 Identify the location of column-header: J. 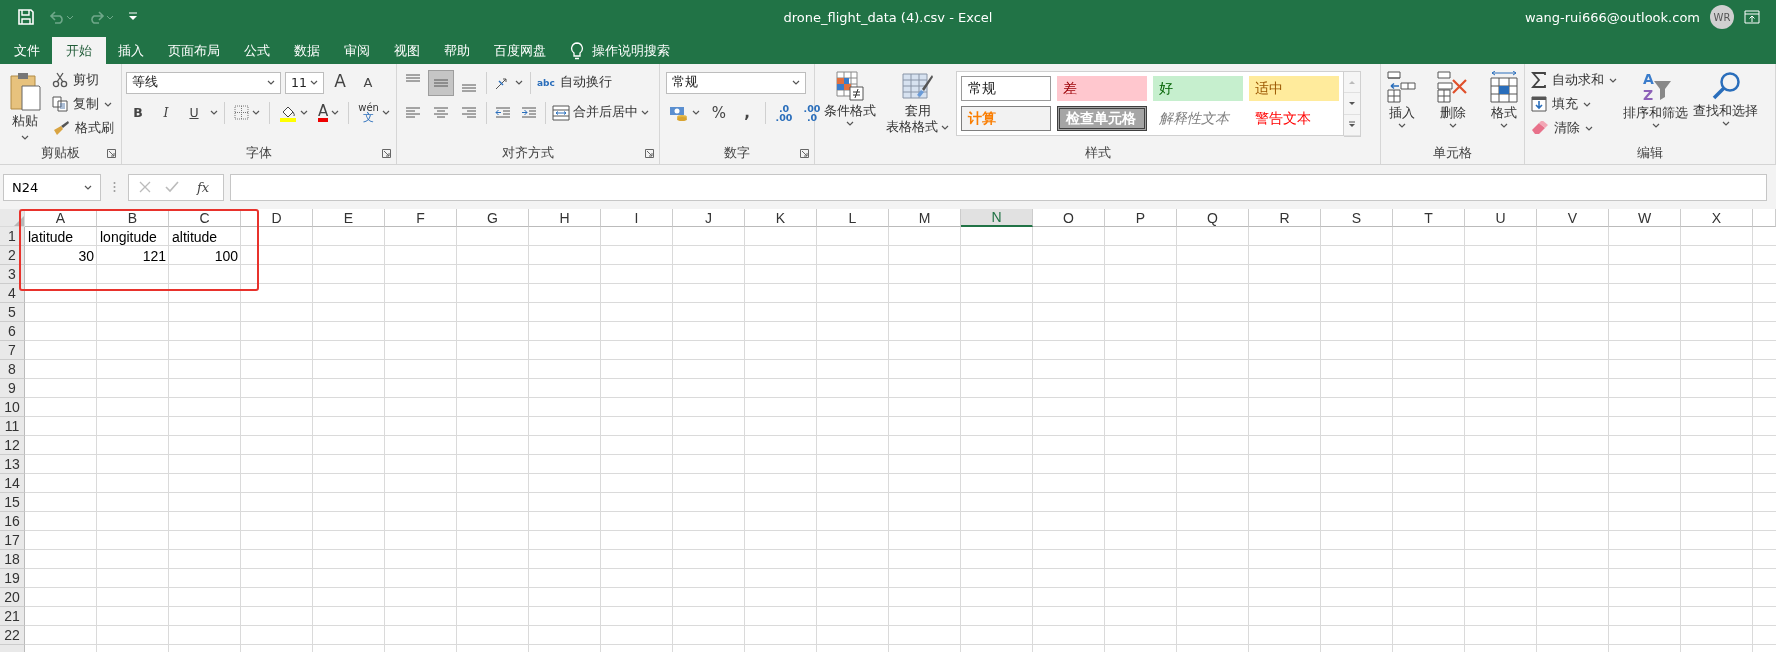
(709, 218).